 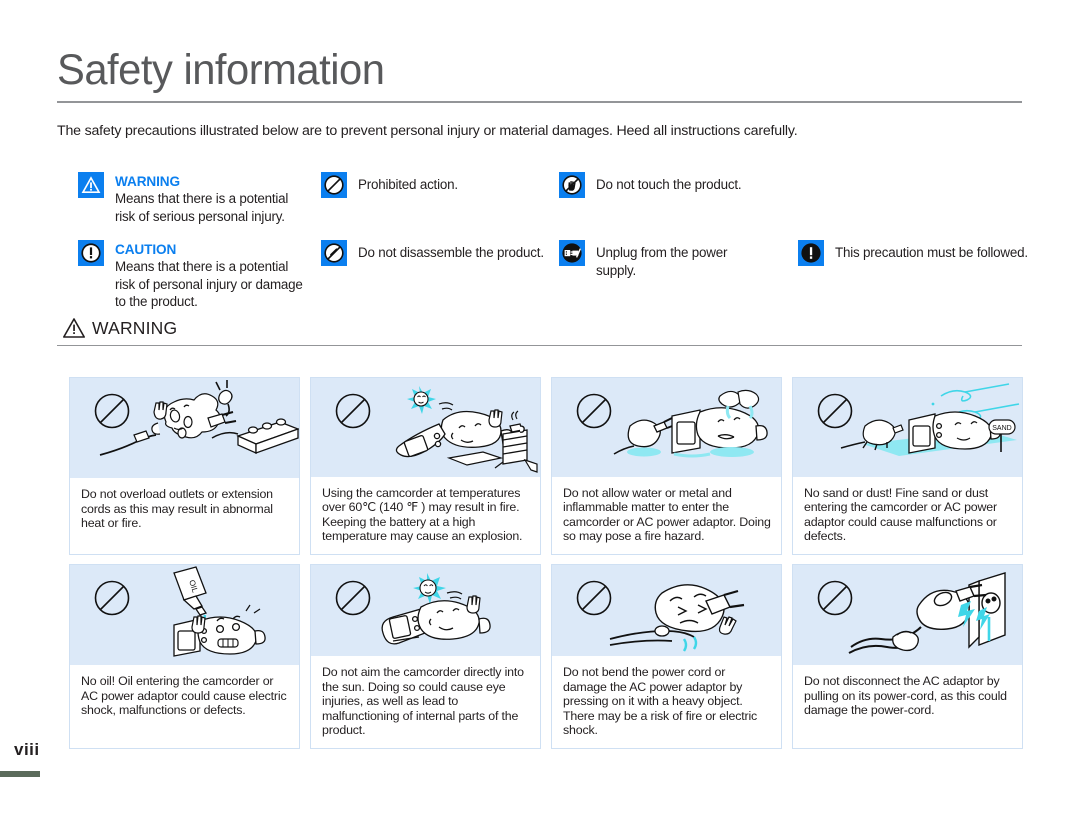 What do you see at coordinates (408, 184) in the screenshot?
I see `legend-desc: Prohibited action.` at bounding box center [408, 184].